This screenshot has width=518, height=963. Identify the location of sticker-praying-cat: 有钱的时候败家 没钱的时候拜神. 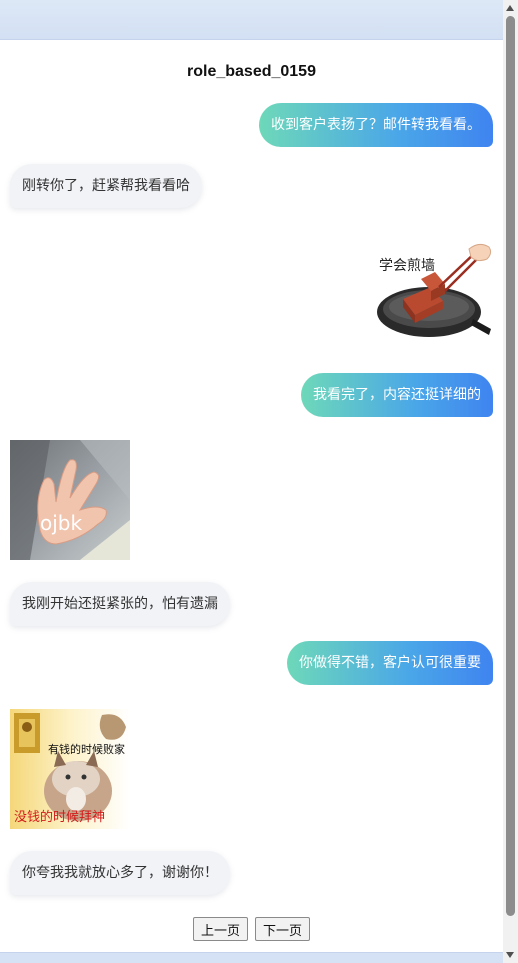
(70, 769).